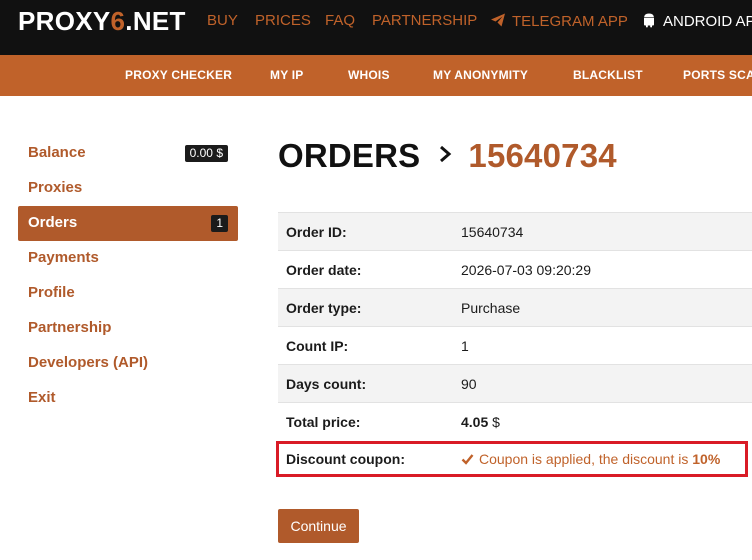 The width and height of the screenshot is (752, 560). What do you see at coordinates (51, 292) in the screenshot?
I see `sidebar-item-label: Profile` at bounding box center [51, 292].